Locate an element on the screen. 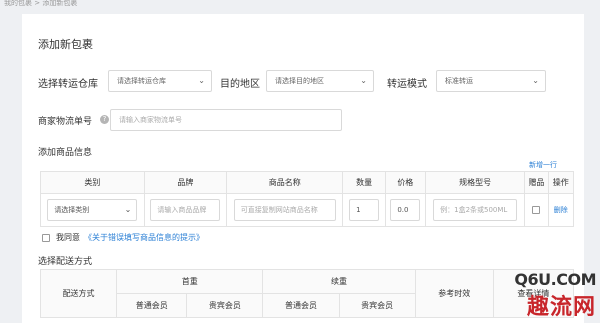 This screenshot has width=600, height=323. col-method: 配送方式 is located at coordinates (78, 293).